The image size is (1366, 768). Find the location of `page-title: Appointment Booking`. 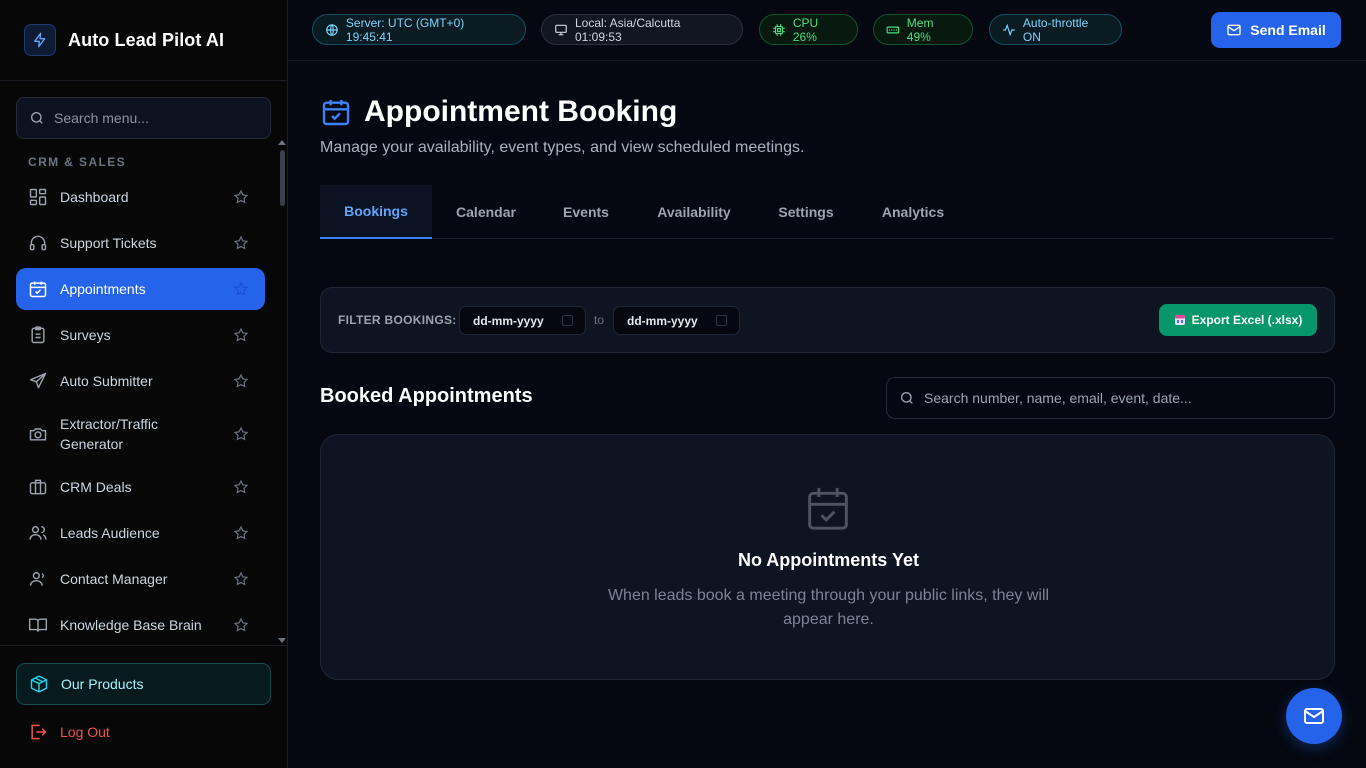

page-title: Appointment Booking is located at coordinates (521, 111).